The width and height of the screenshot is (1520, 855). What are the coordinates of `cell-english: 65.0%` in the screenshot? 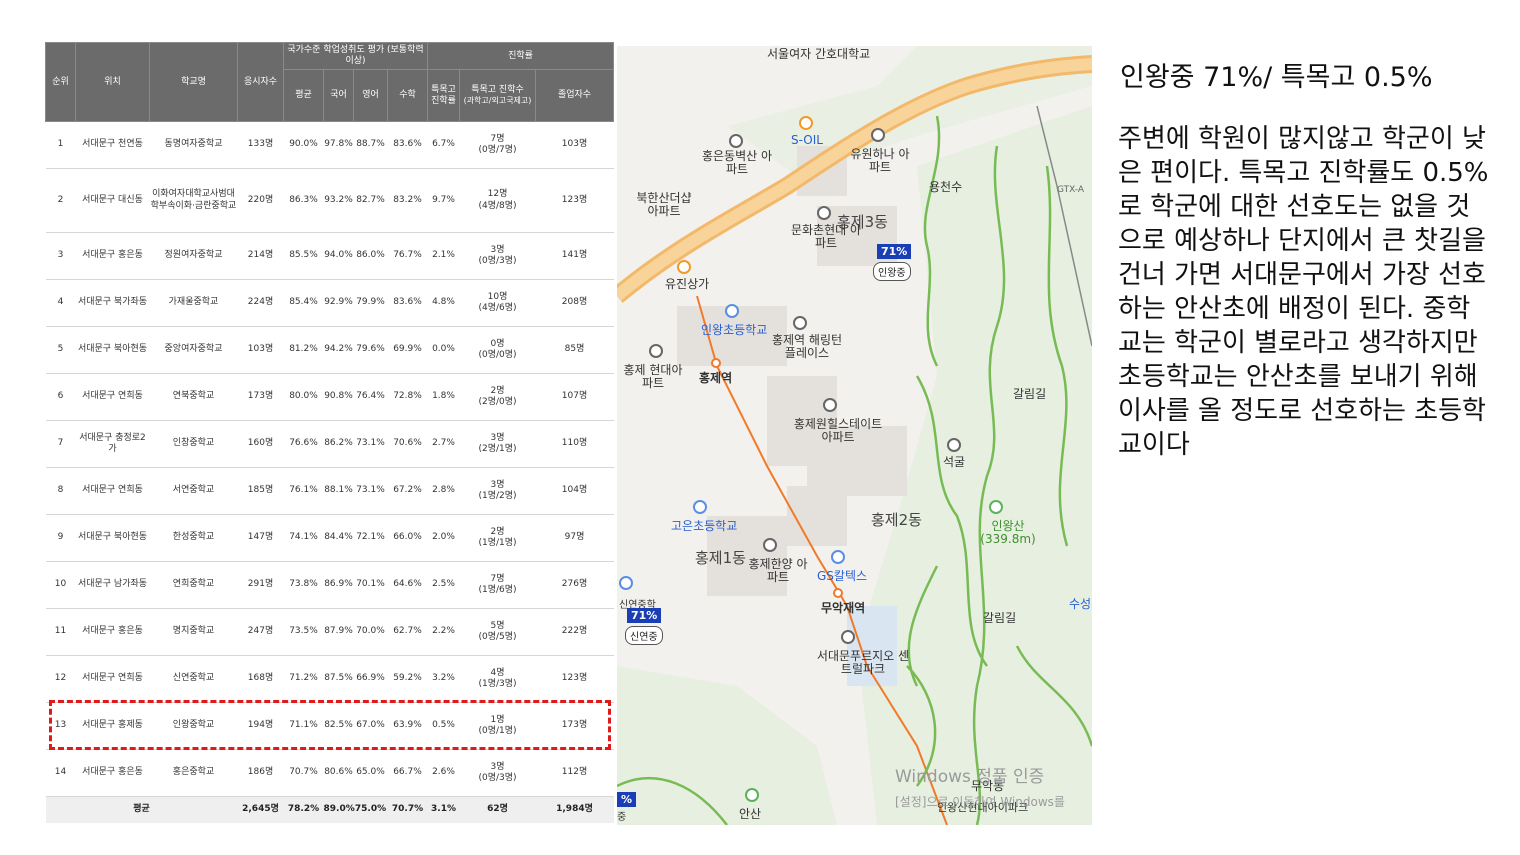 It's located at (370, 773).